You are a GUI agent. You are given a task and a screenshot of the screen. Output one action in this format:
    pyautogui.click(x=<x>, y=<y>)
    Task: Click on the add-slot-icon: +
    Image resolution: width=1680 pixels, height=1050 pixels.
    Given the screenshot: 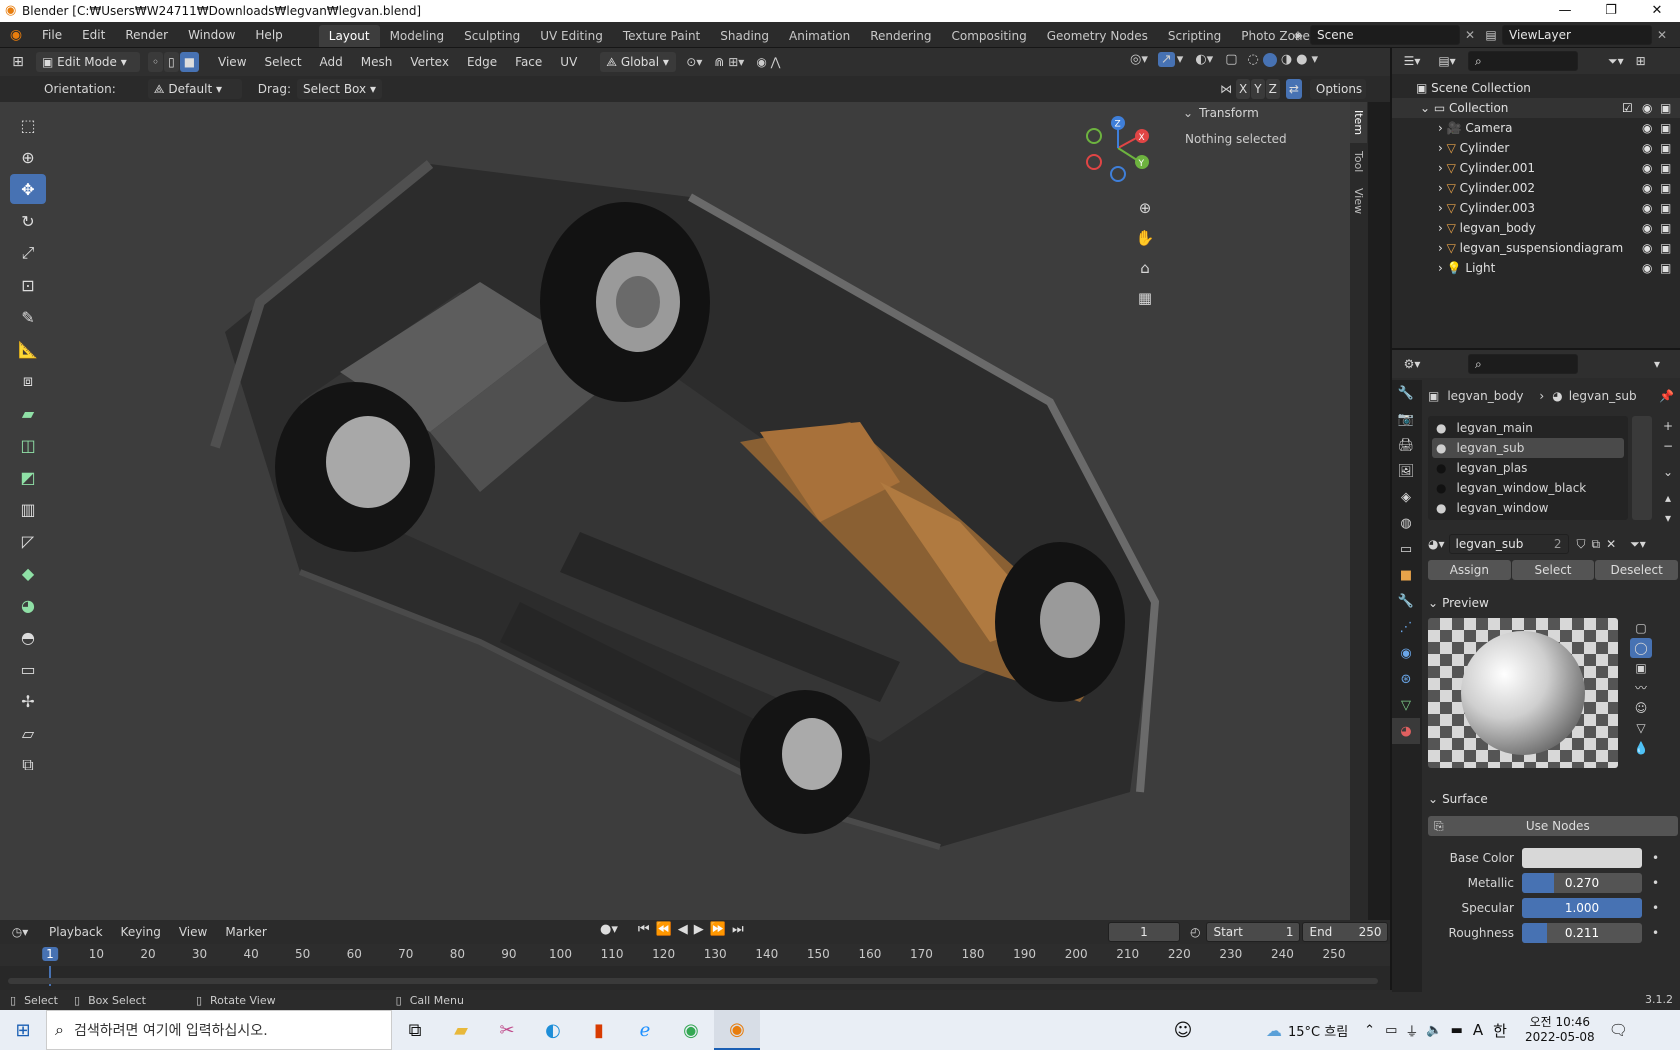 What is the action you would take?
    pyautogui.click(x=1668, y=426)
    